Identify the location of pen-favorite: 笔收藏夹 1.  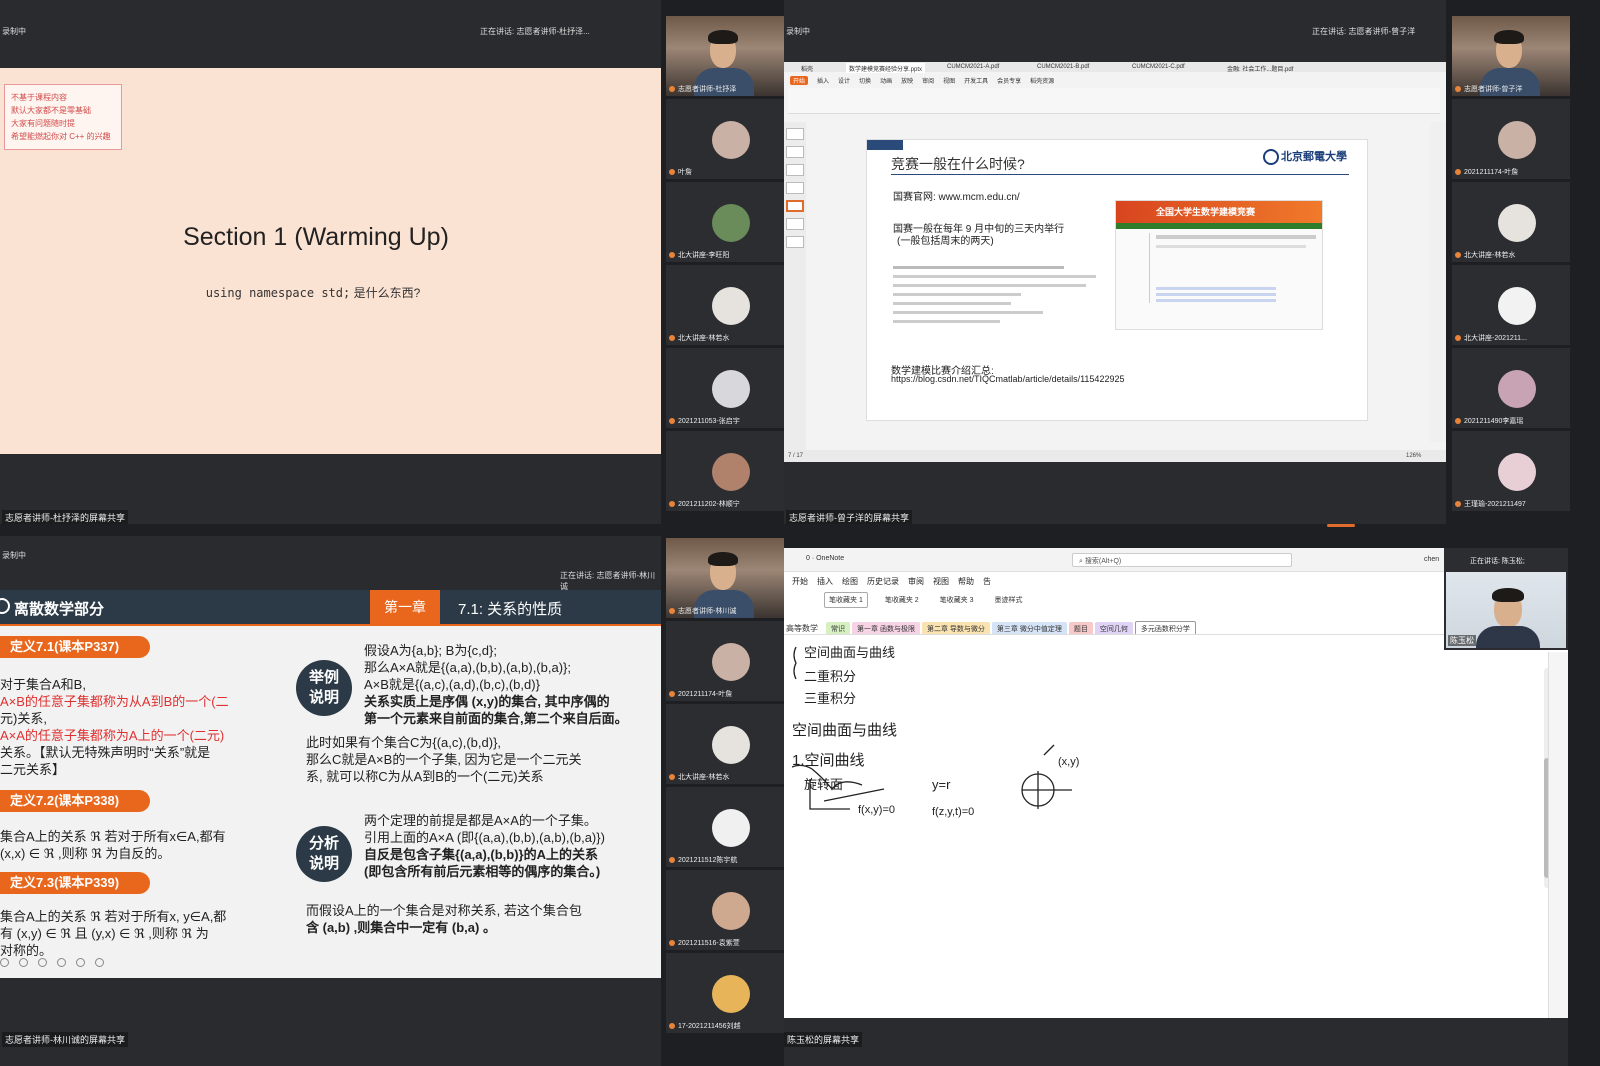
(846, 600).